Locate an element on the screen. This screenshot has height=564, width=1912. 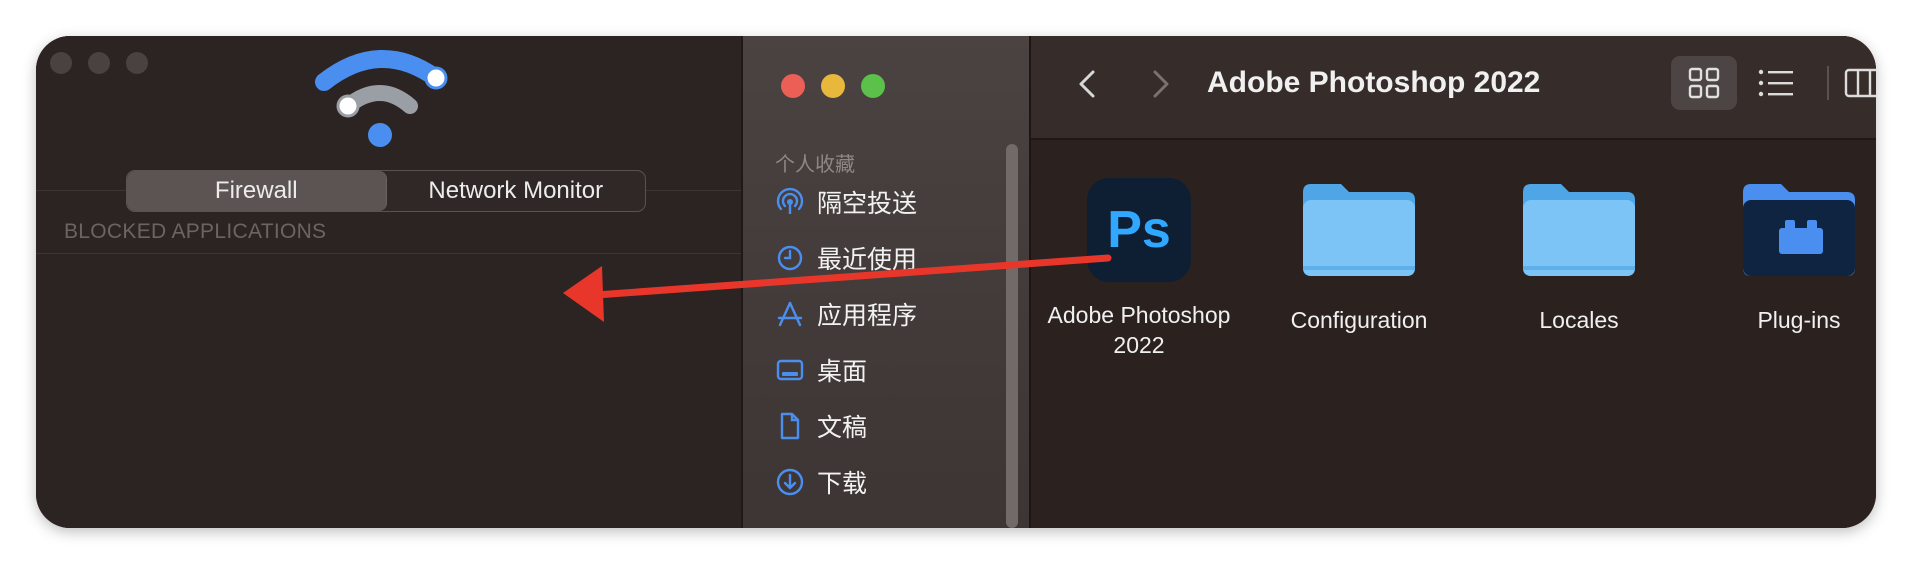
sidebar-item-applications: 应用程序 is located at coordinates (846, 314).